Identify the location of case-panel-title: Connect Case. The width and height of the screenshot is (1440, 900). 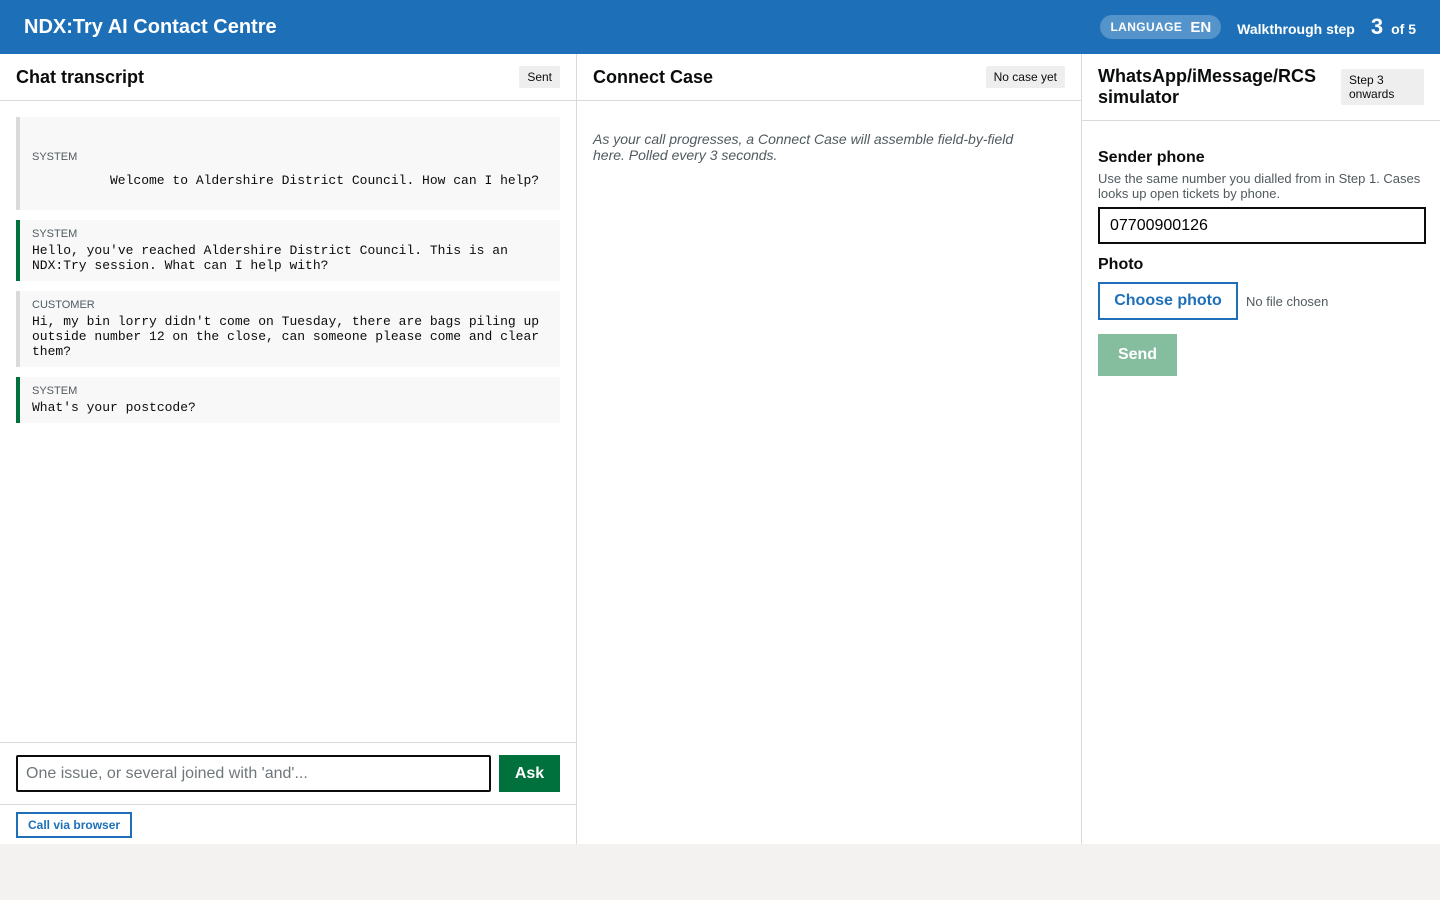
(653, 76).